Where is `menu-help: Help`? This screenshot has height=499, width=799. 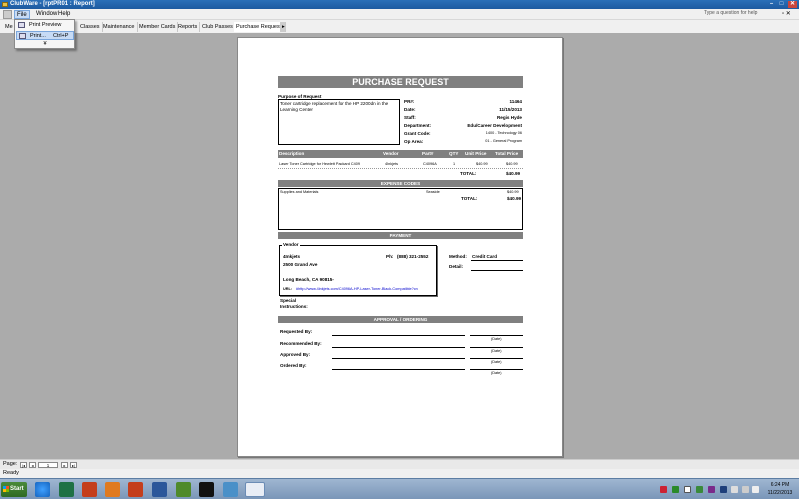
menu-help: Help is located at coordinates (64, 14).